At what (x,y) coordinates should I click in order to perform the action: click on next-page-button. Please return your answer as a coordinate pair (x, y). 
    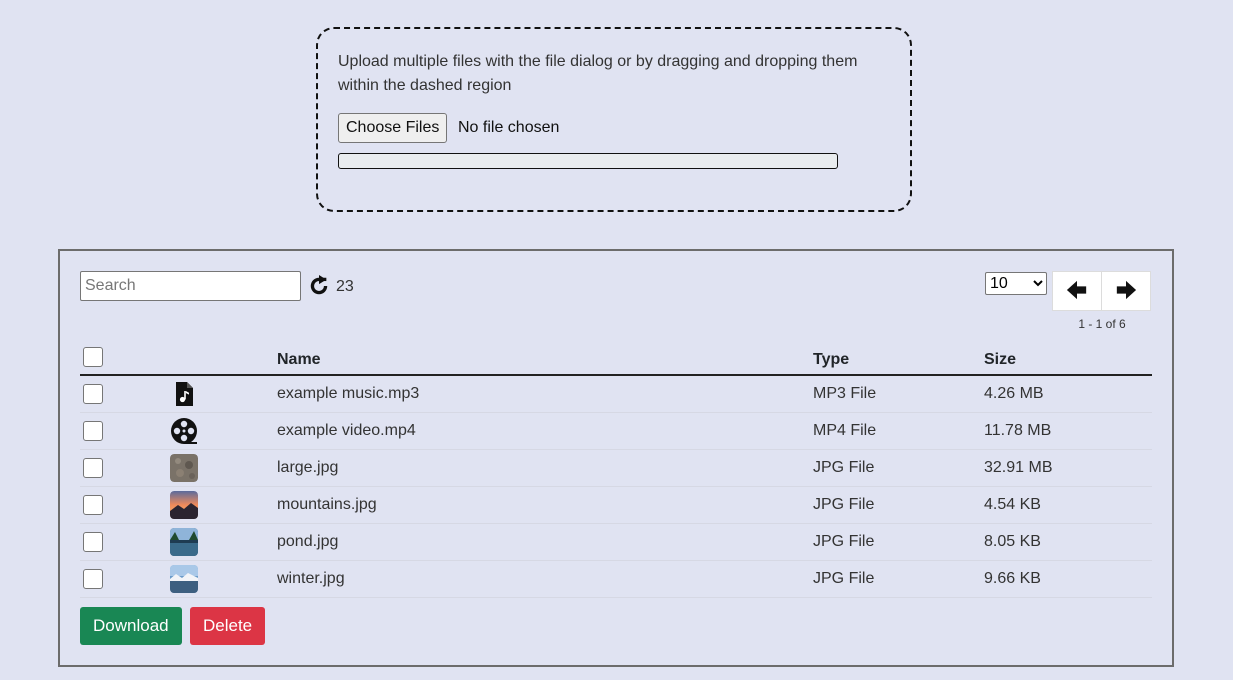
    Looking at the image, I should click on (1126, 291).